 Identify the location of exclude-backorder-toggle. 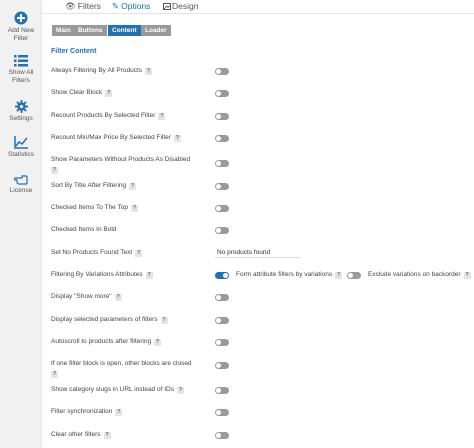
(354, 275).